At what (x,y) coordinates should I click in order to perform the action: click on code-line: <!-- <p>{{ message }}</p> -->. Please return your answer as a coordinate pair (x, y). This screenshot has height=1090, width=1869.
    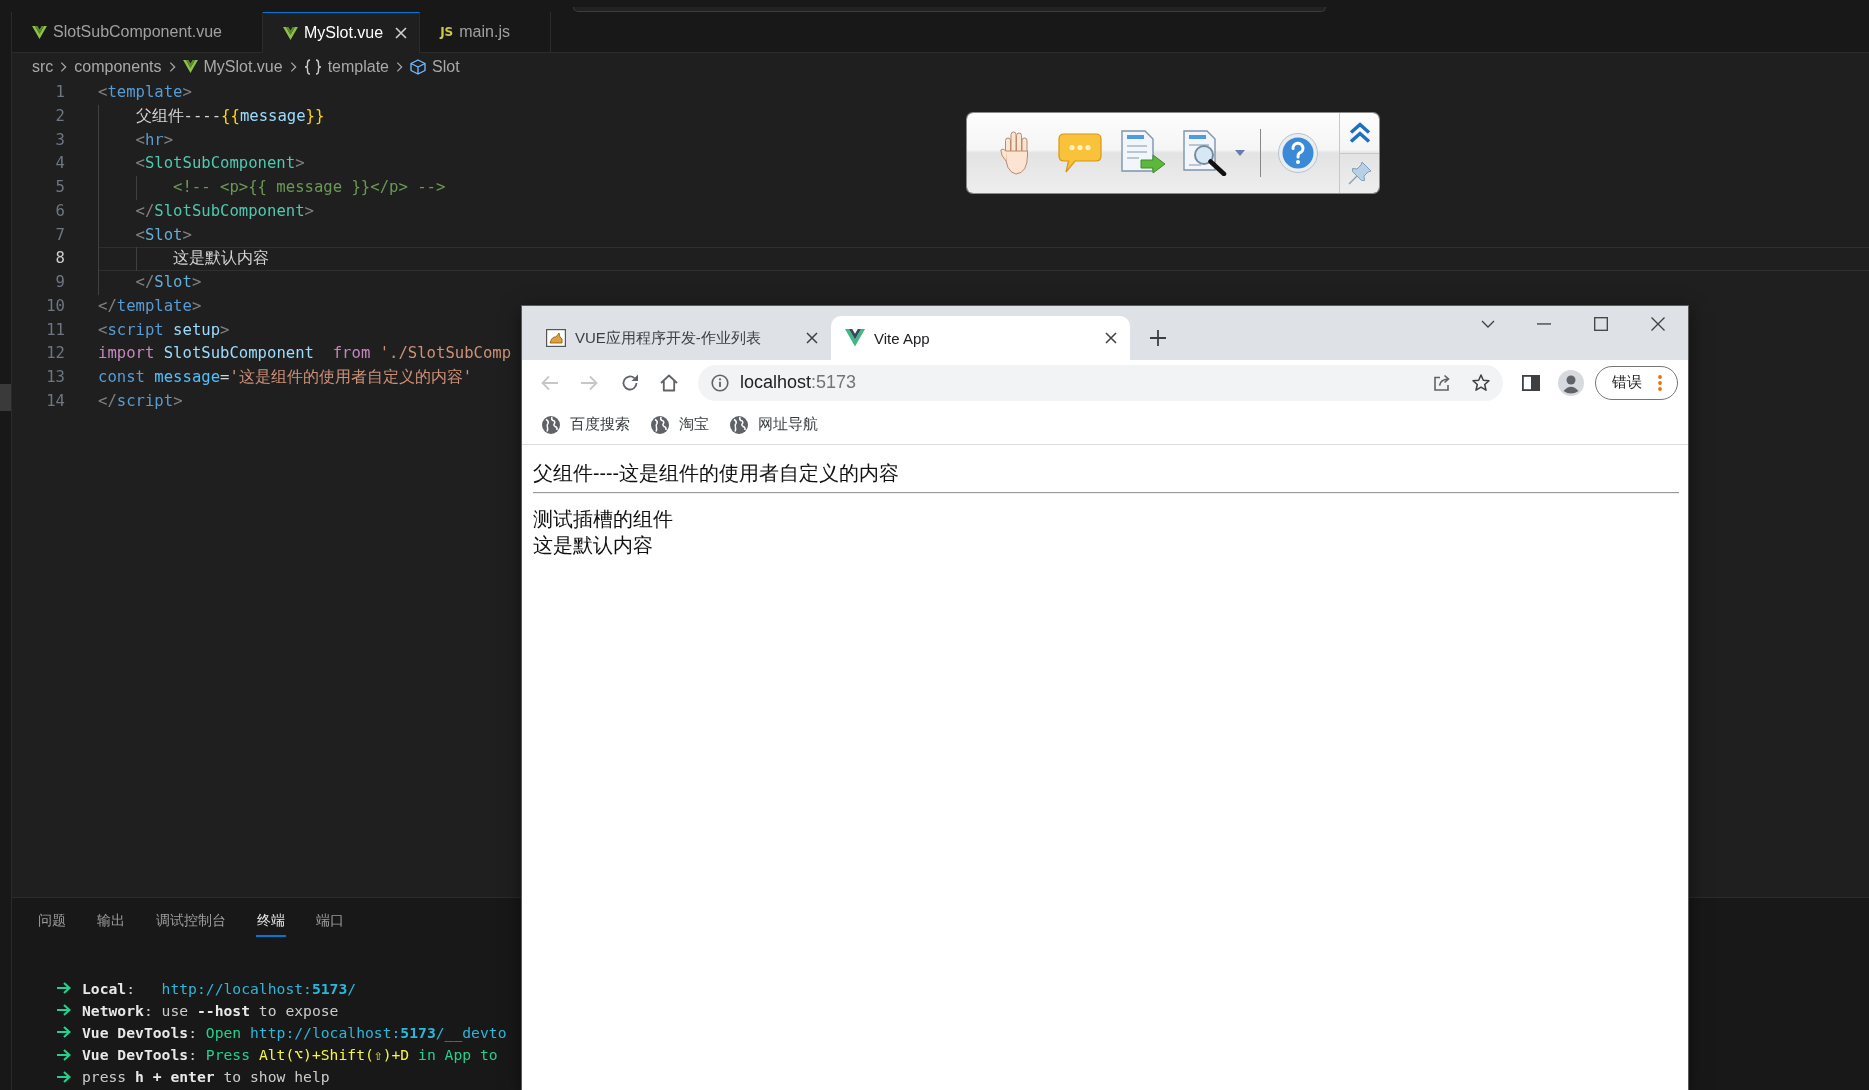
    Looking at the image, I should click on (309, 187).